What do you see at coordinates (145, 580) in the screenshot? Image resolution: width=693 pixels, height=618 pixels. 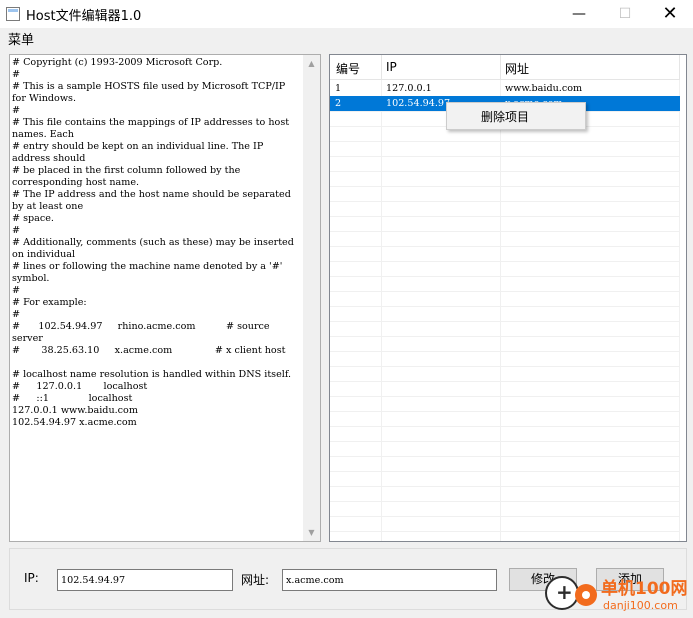 I see `ip-input` at bounding box center [145, 580].